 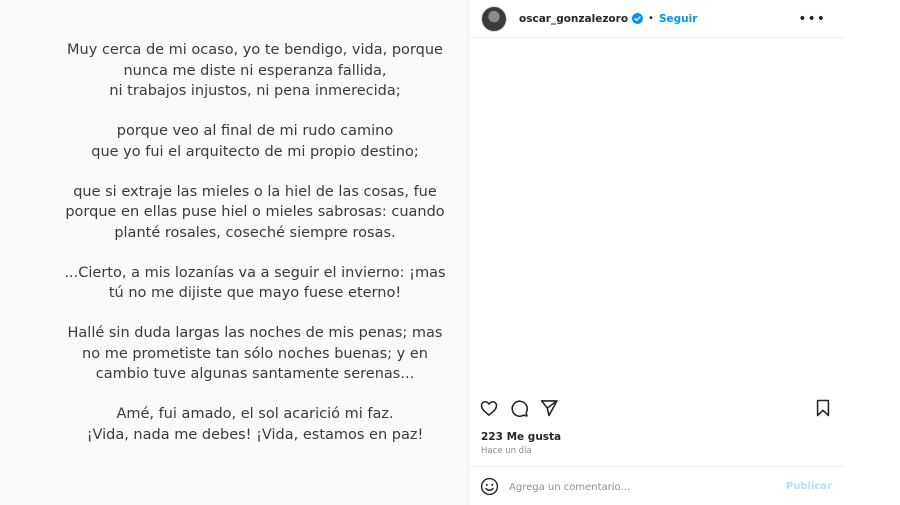 What do you see at coordinates (255, 293) in the screenshot?
I see `poem-line: tú no me dijiste que mayo fuese eterno!` at bounding box center [255, 293].